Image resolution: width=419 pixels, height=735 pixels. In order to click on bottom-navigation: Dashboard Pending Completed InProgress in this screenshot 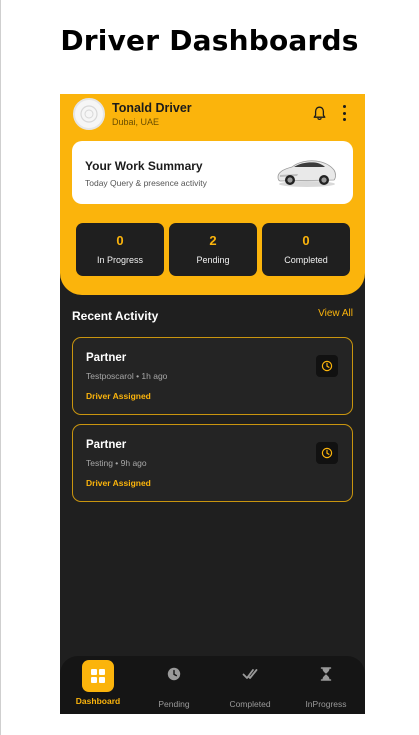, I will do `click(212, 685)`.